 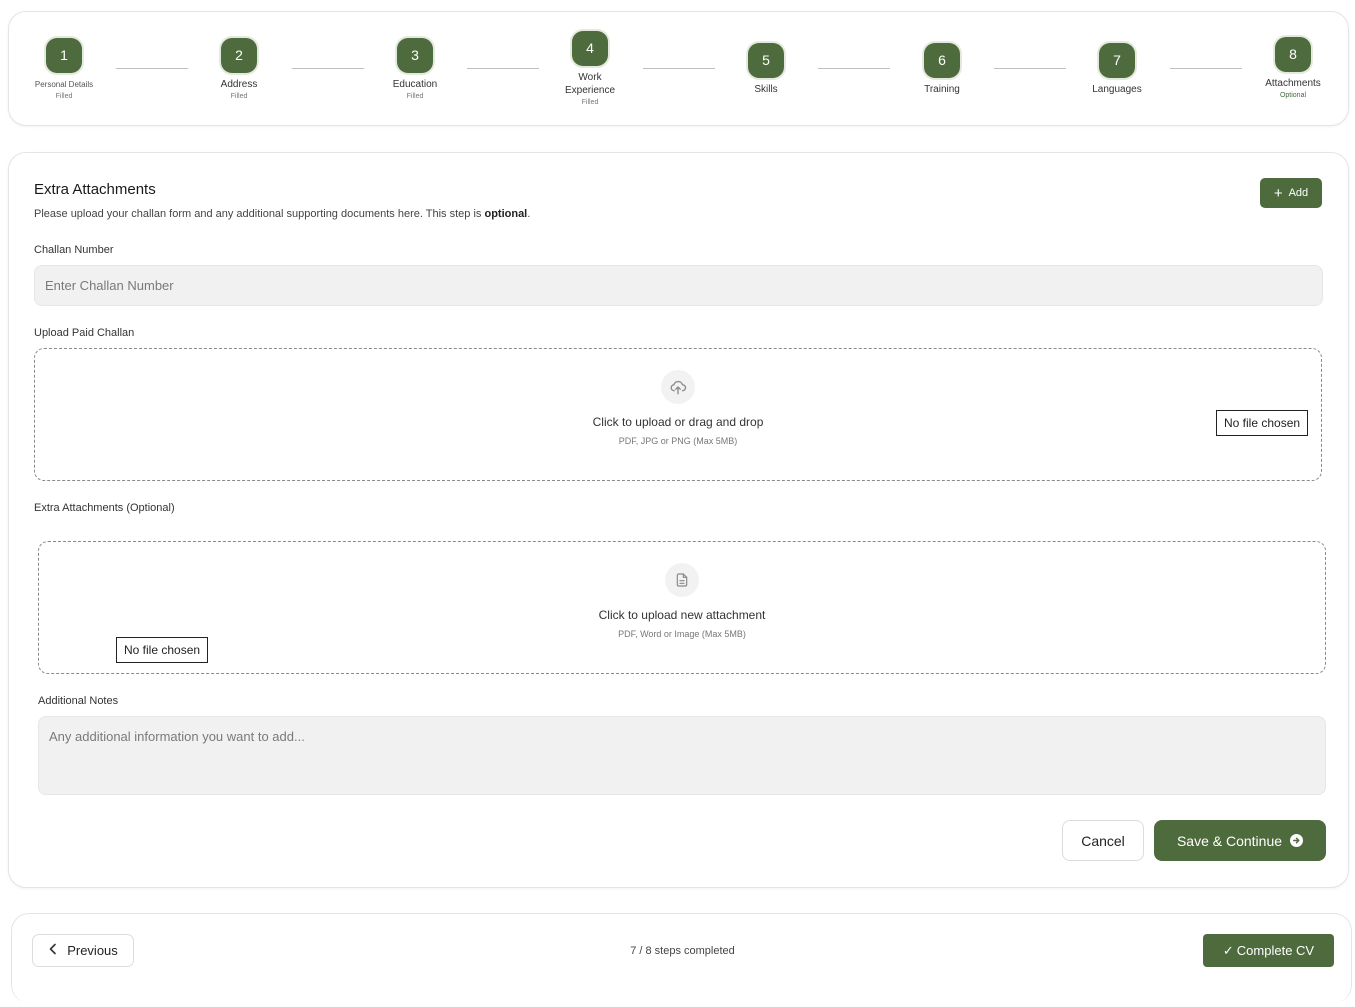 I want to click on step-label: Education, so click(x=415, y=84).